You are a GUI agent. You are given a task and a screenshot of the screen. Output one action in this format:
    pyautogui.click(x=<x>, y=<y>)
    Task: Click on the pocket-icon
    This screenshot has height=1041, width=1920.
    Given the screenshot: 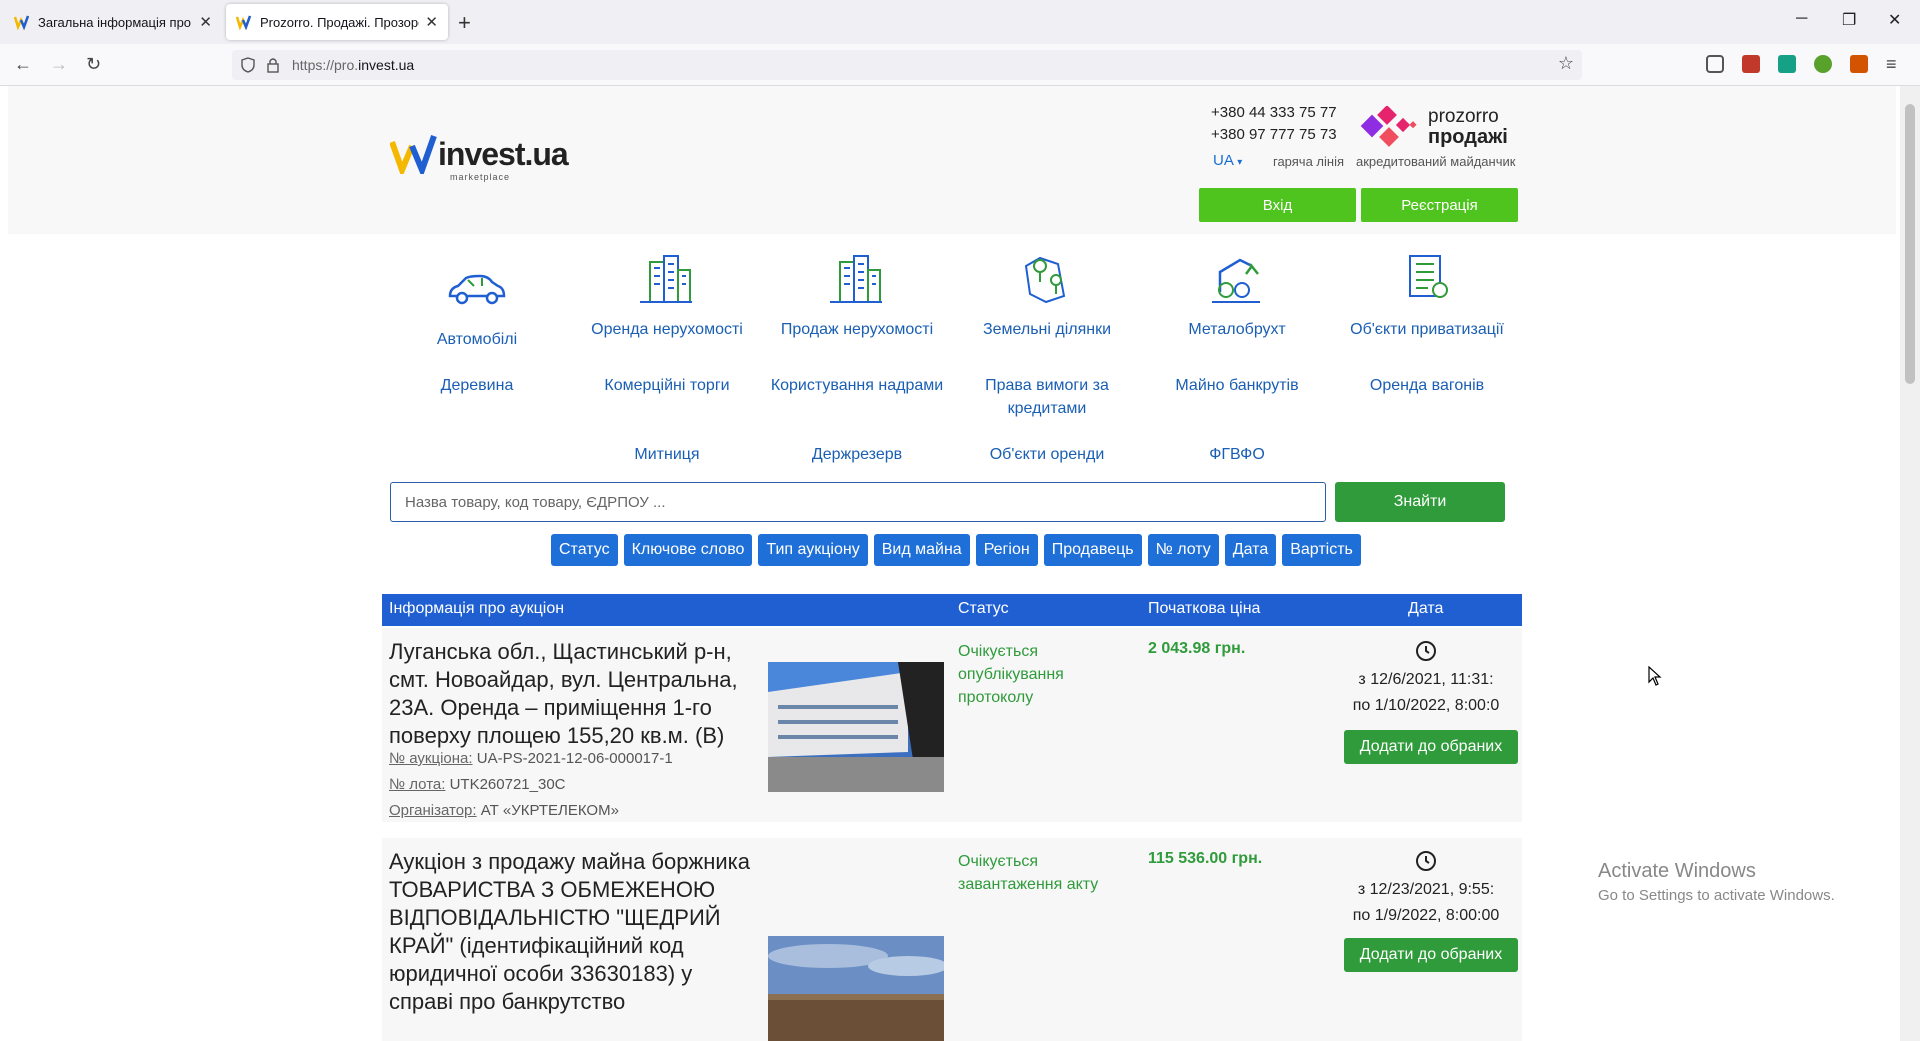 What is the action you would take?
    pyautogui.click(x=1715, y=64)
    